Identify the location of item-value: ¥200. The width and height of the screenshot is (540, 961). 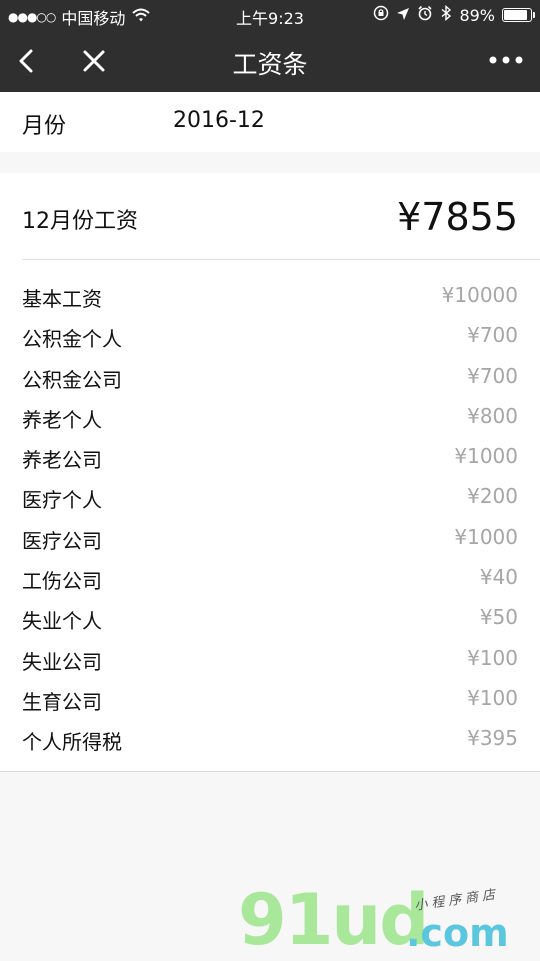
(492, 496).